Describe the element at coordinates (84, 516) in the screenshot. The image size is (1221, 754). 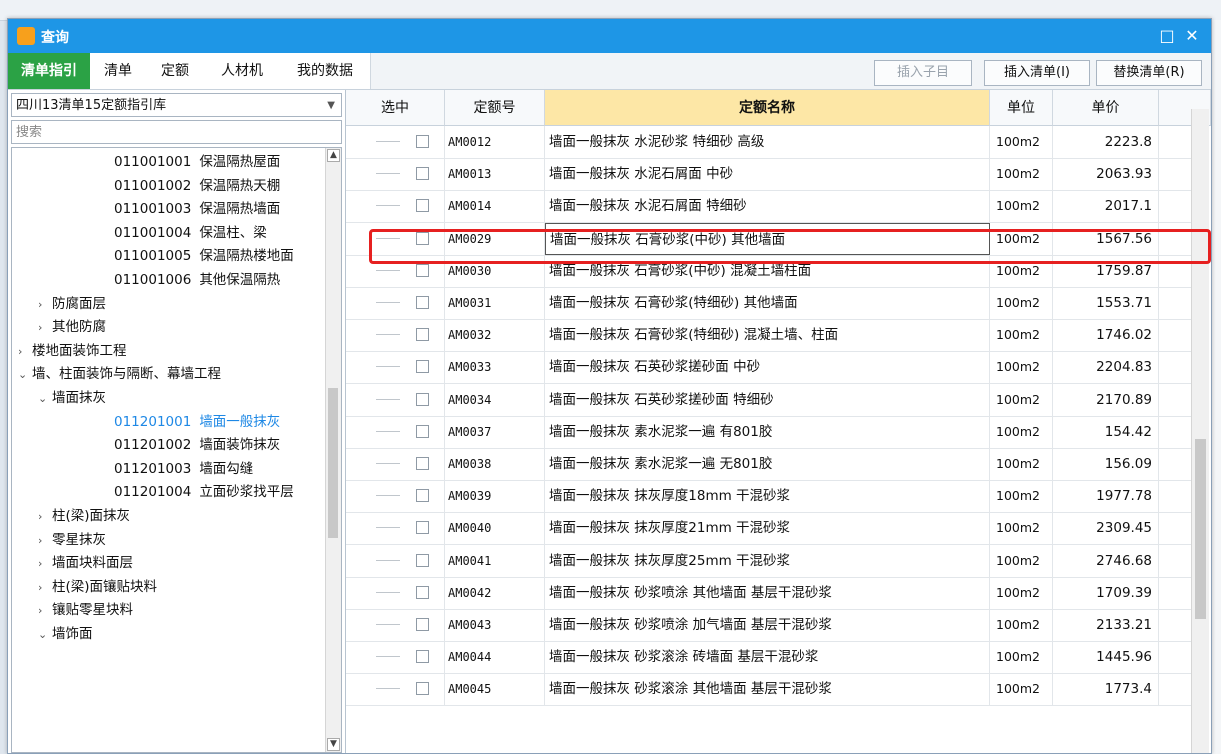
I see `tree-group-item: › 柱(梁)面抹灰` at that location.